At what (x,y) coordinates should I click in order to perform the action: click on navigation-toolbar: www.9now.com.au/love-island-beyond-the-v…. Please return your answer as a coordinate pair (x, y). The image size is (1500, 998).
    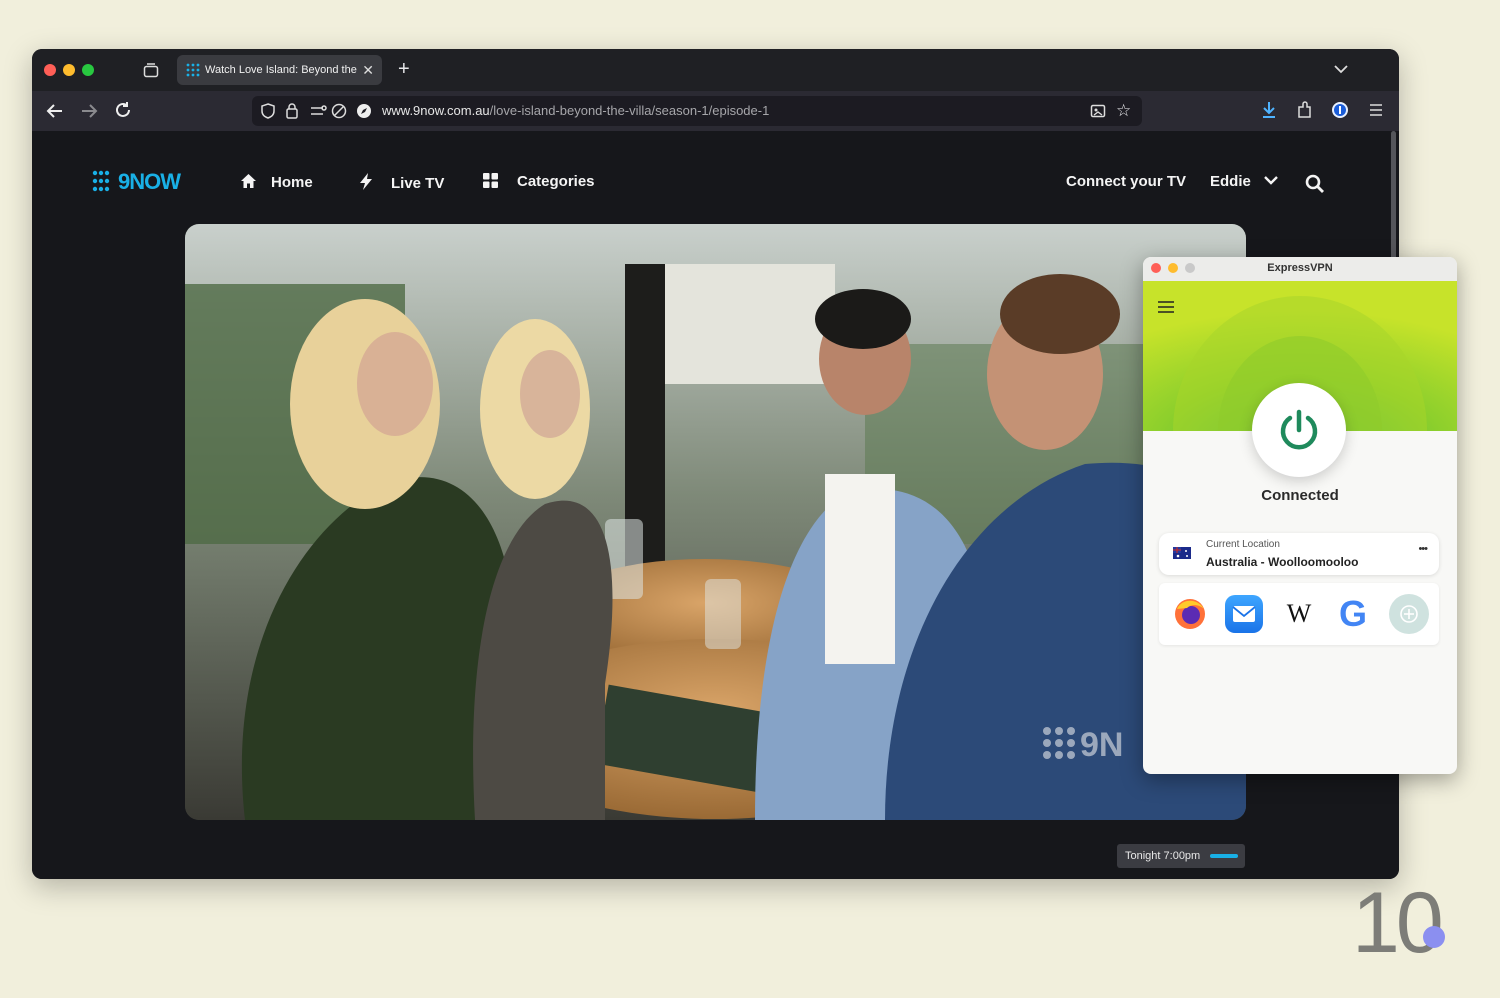
    Looking at the image, I should click on (715, 111).